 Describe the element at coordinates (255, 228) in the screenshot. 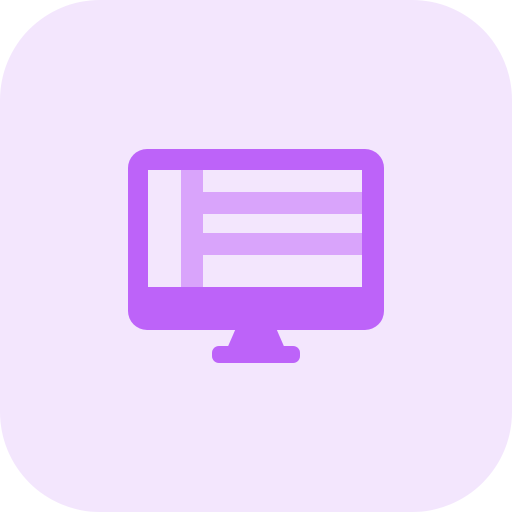

I see `monitor-screen` at that location.